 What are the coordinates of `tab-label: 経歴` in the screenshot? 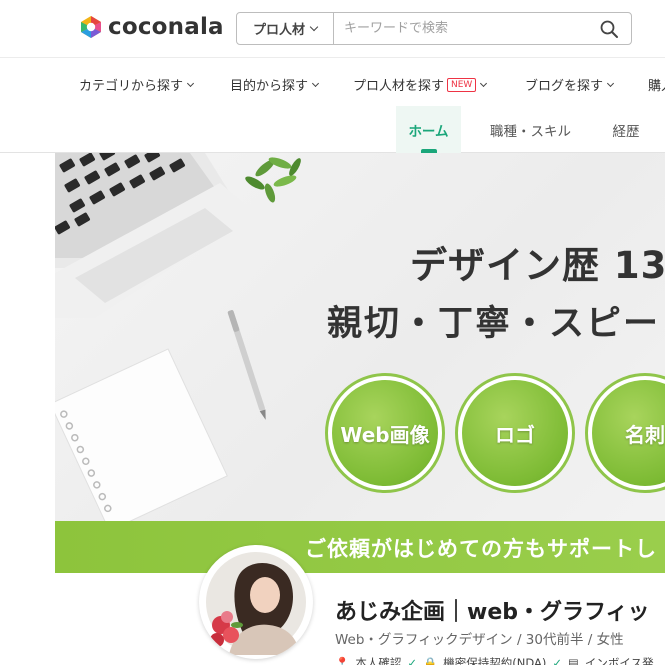 It's located at (626, 131).